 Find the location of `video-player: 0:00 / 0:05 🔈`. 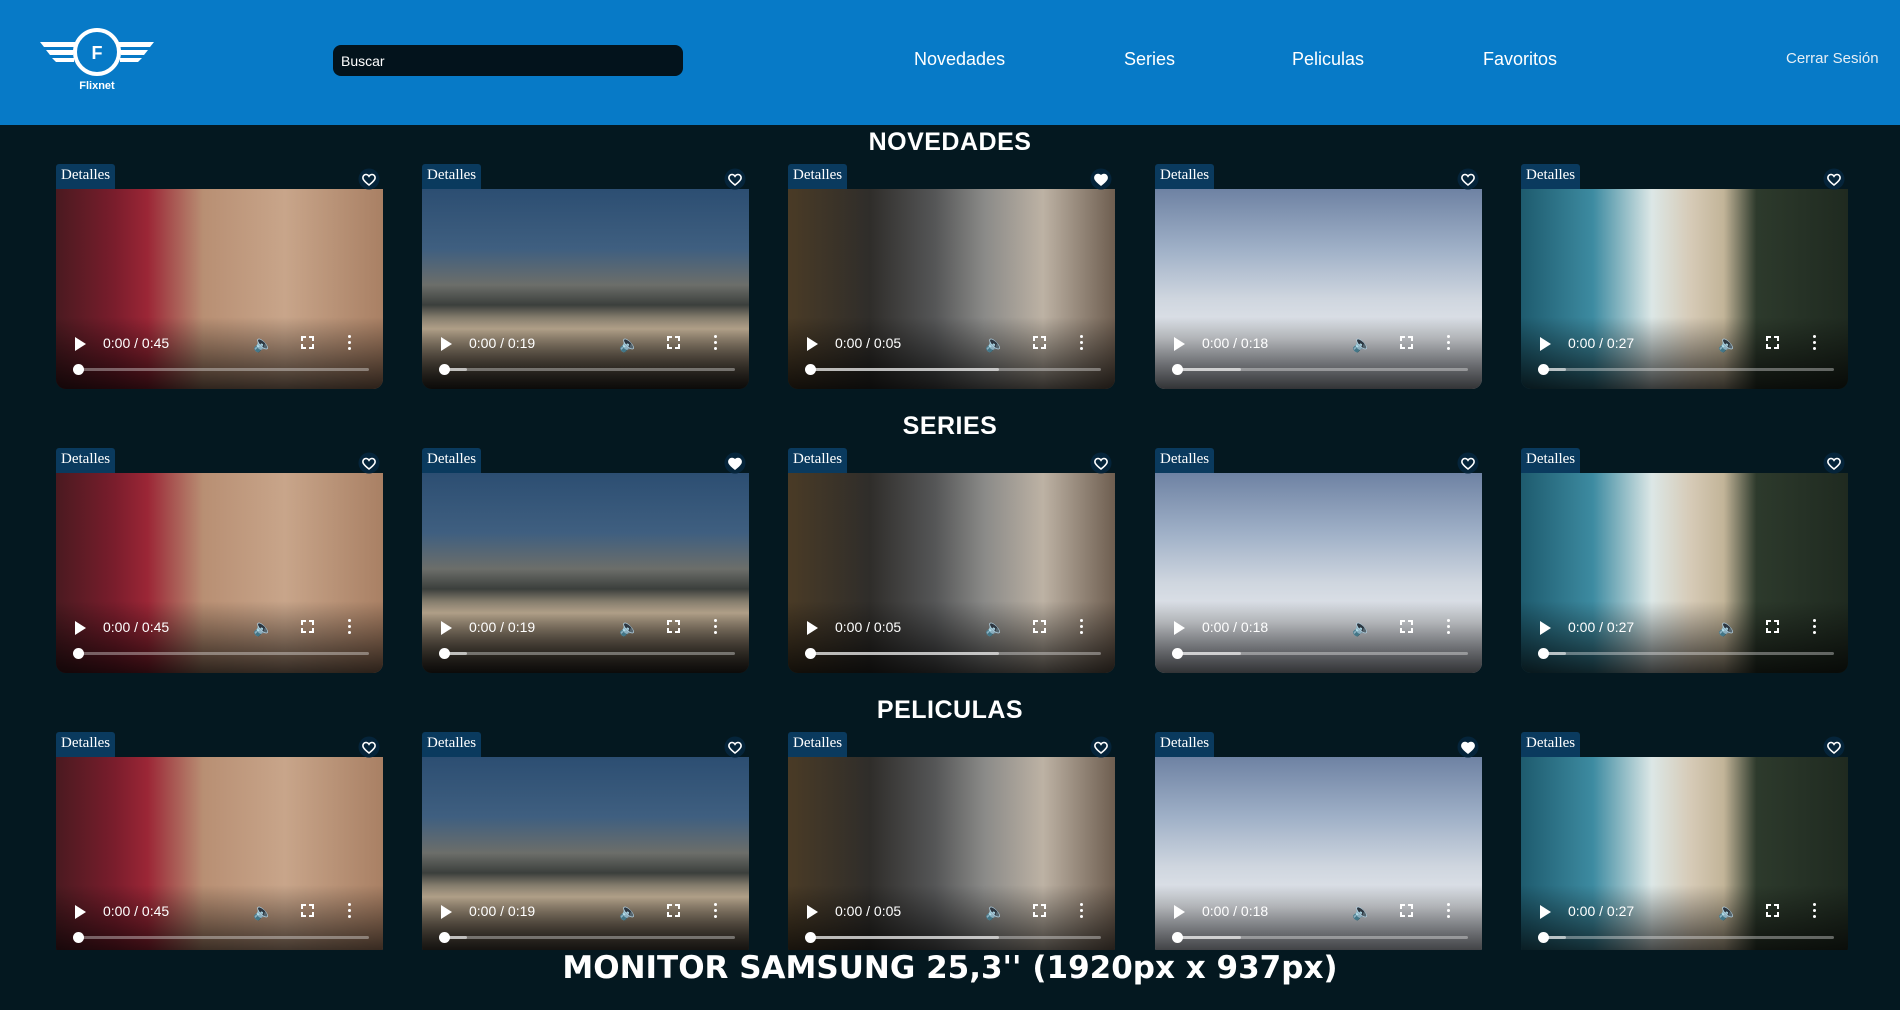

video-player: 0:00 / 0:05 🔈 is located at coordinates (951, 289).